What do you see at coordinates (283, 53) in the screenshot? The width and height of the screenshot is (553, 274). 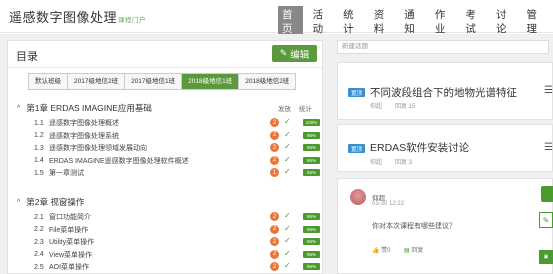 I see `edit-icon: ✎` at bounding box center [283, 53].